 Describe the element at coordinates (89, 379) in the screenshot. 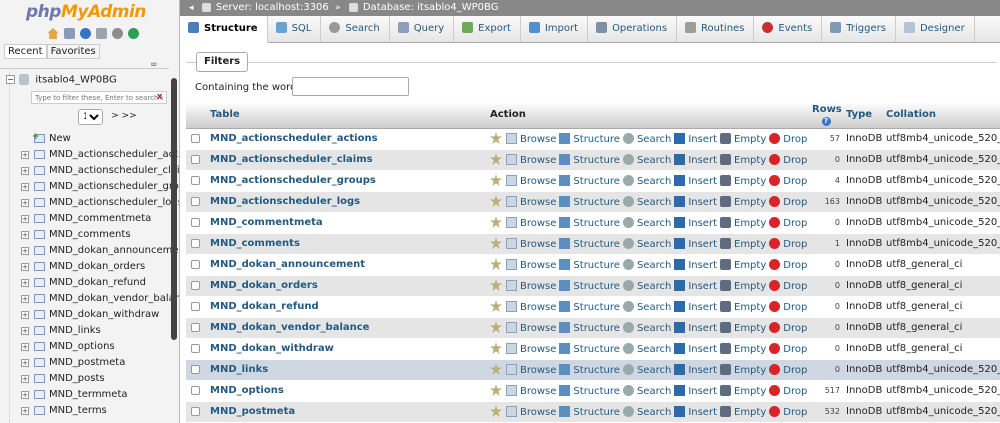

I see `tree-item-table: + MND_posts` at that location.